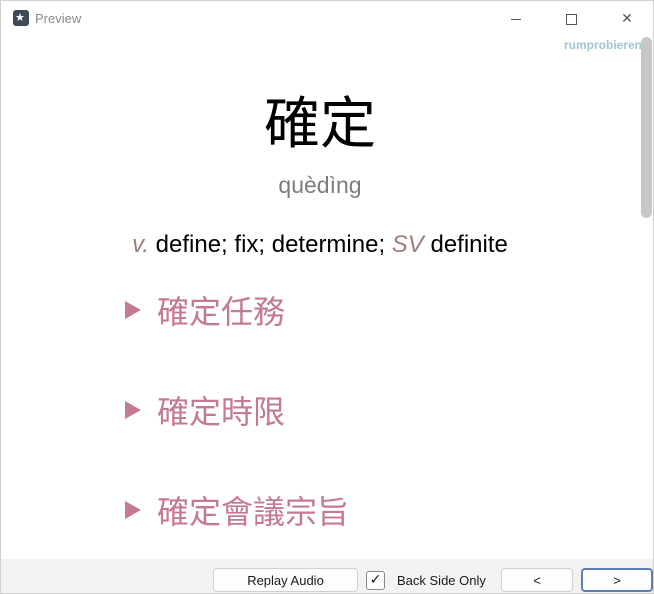 The width and height of the screenshot is (654, 594). I want to click on replay-audio-button: Replay Audio, so click(285, 580).